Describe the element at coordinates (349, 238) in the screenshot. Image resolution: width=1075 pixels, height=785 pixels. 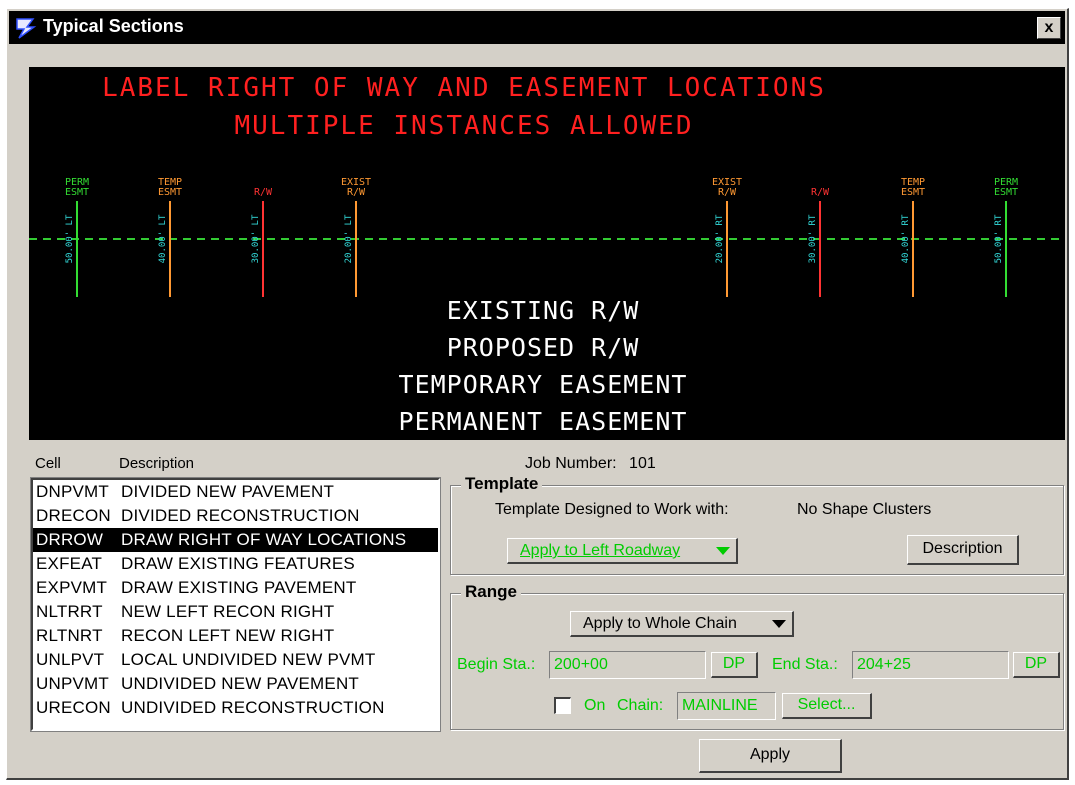
I see `marker-offset: 20.00' LT` at that location.